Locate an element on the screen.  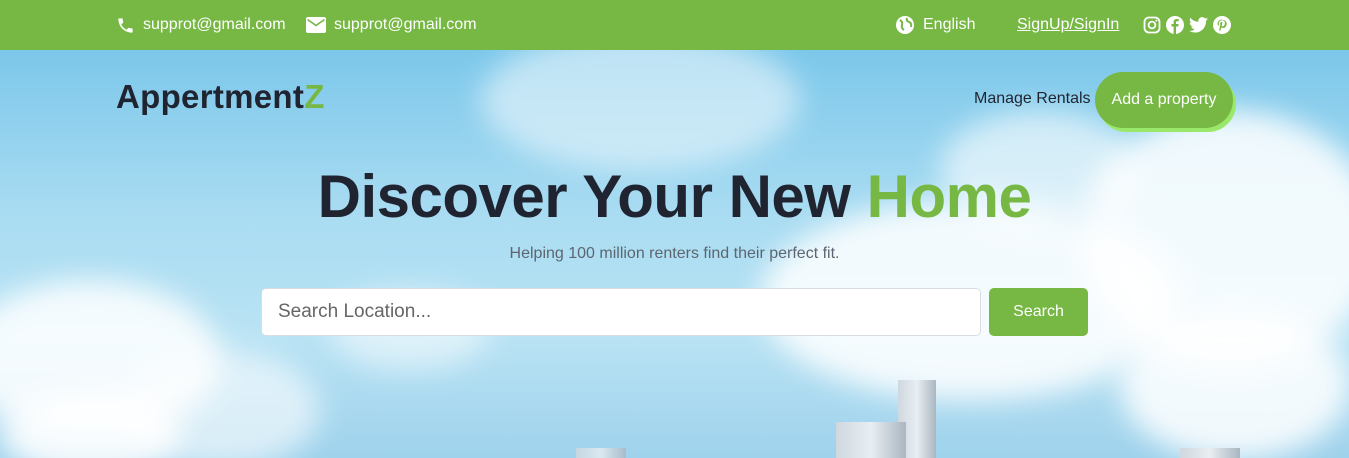
manage-rentals-link: Manage Rentals is located at coordinates (1032, 99).